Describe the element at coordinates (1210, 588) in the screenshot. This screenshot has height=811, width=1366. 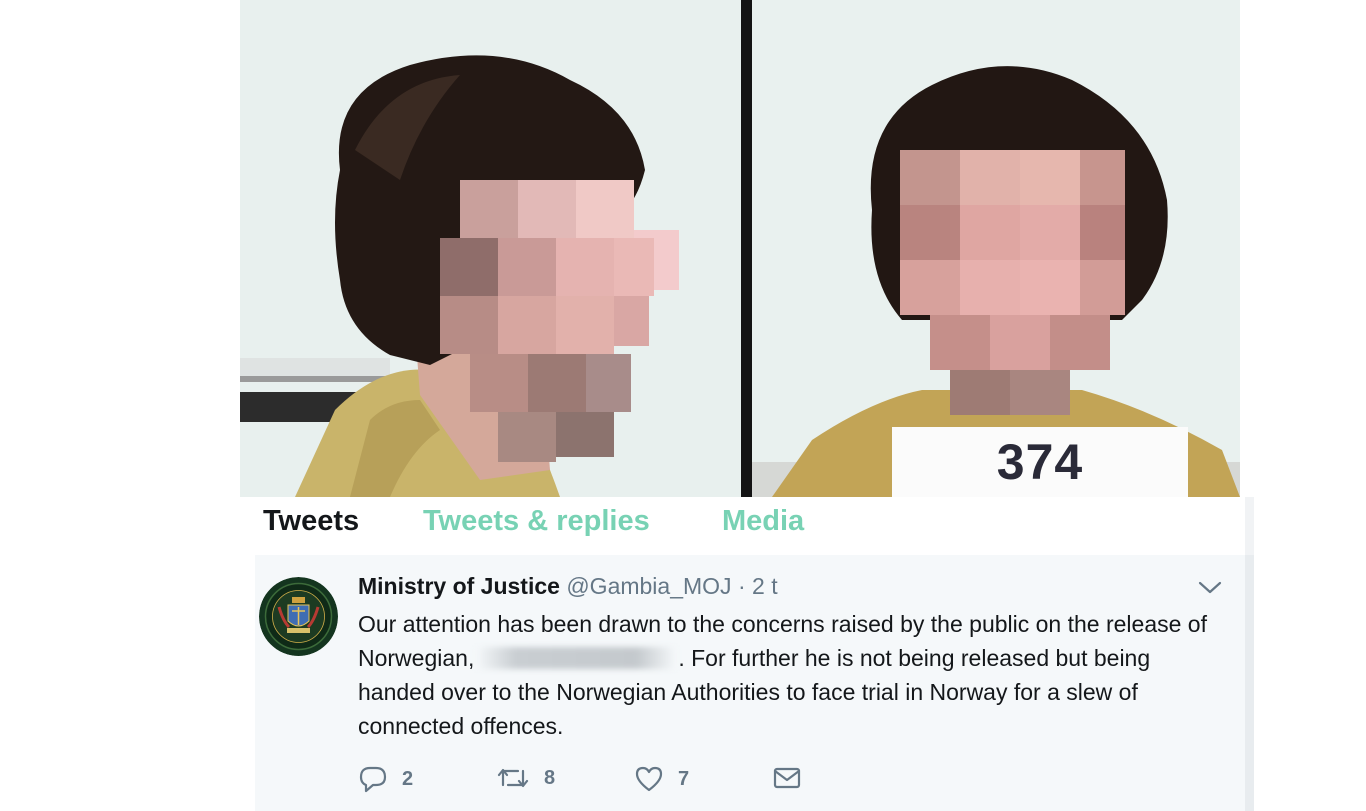
I see `chevron-down-icon` at that location.